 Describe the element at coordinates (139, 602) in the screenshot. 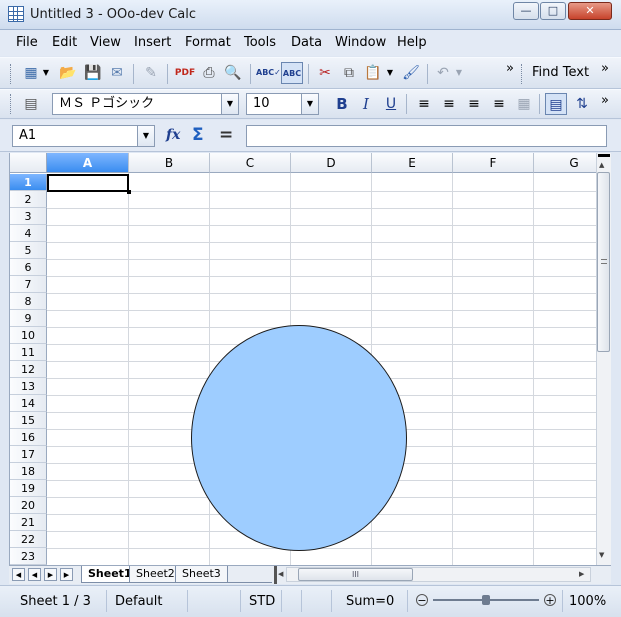

I see `page-style: Default` at that location.